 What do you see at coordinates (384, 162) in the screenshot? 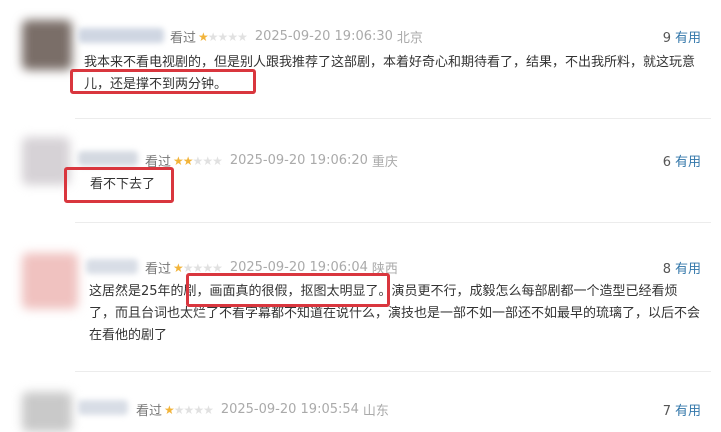
I see `review-location: 重庆` at bounding box center [384, 162].